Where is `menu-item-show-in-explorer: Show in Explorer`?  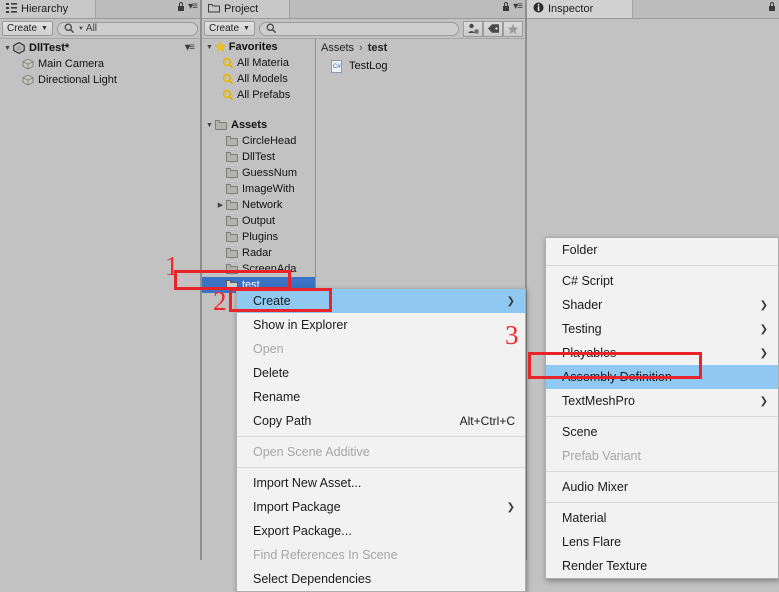
menu-item-show-in-explorer: Show in Explorer is located at coordinates (381, 325).